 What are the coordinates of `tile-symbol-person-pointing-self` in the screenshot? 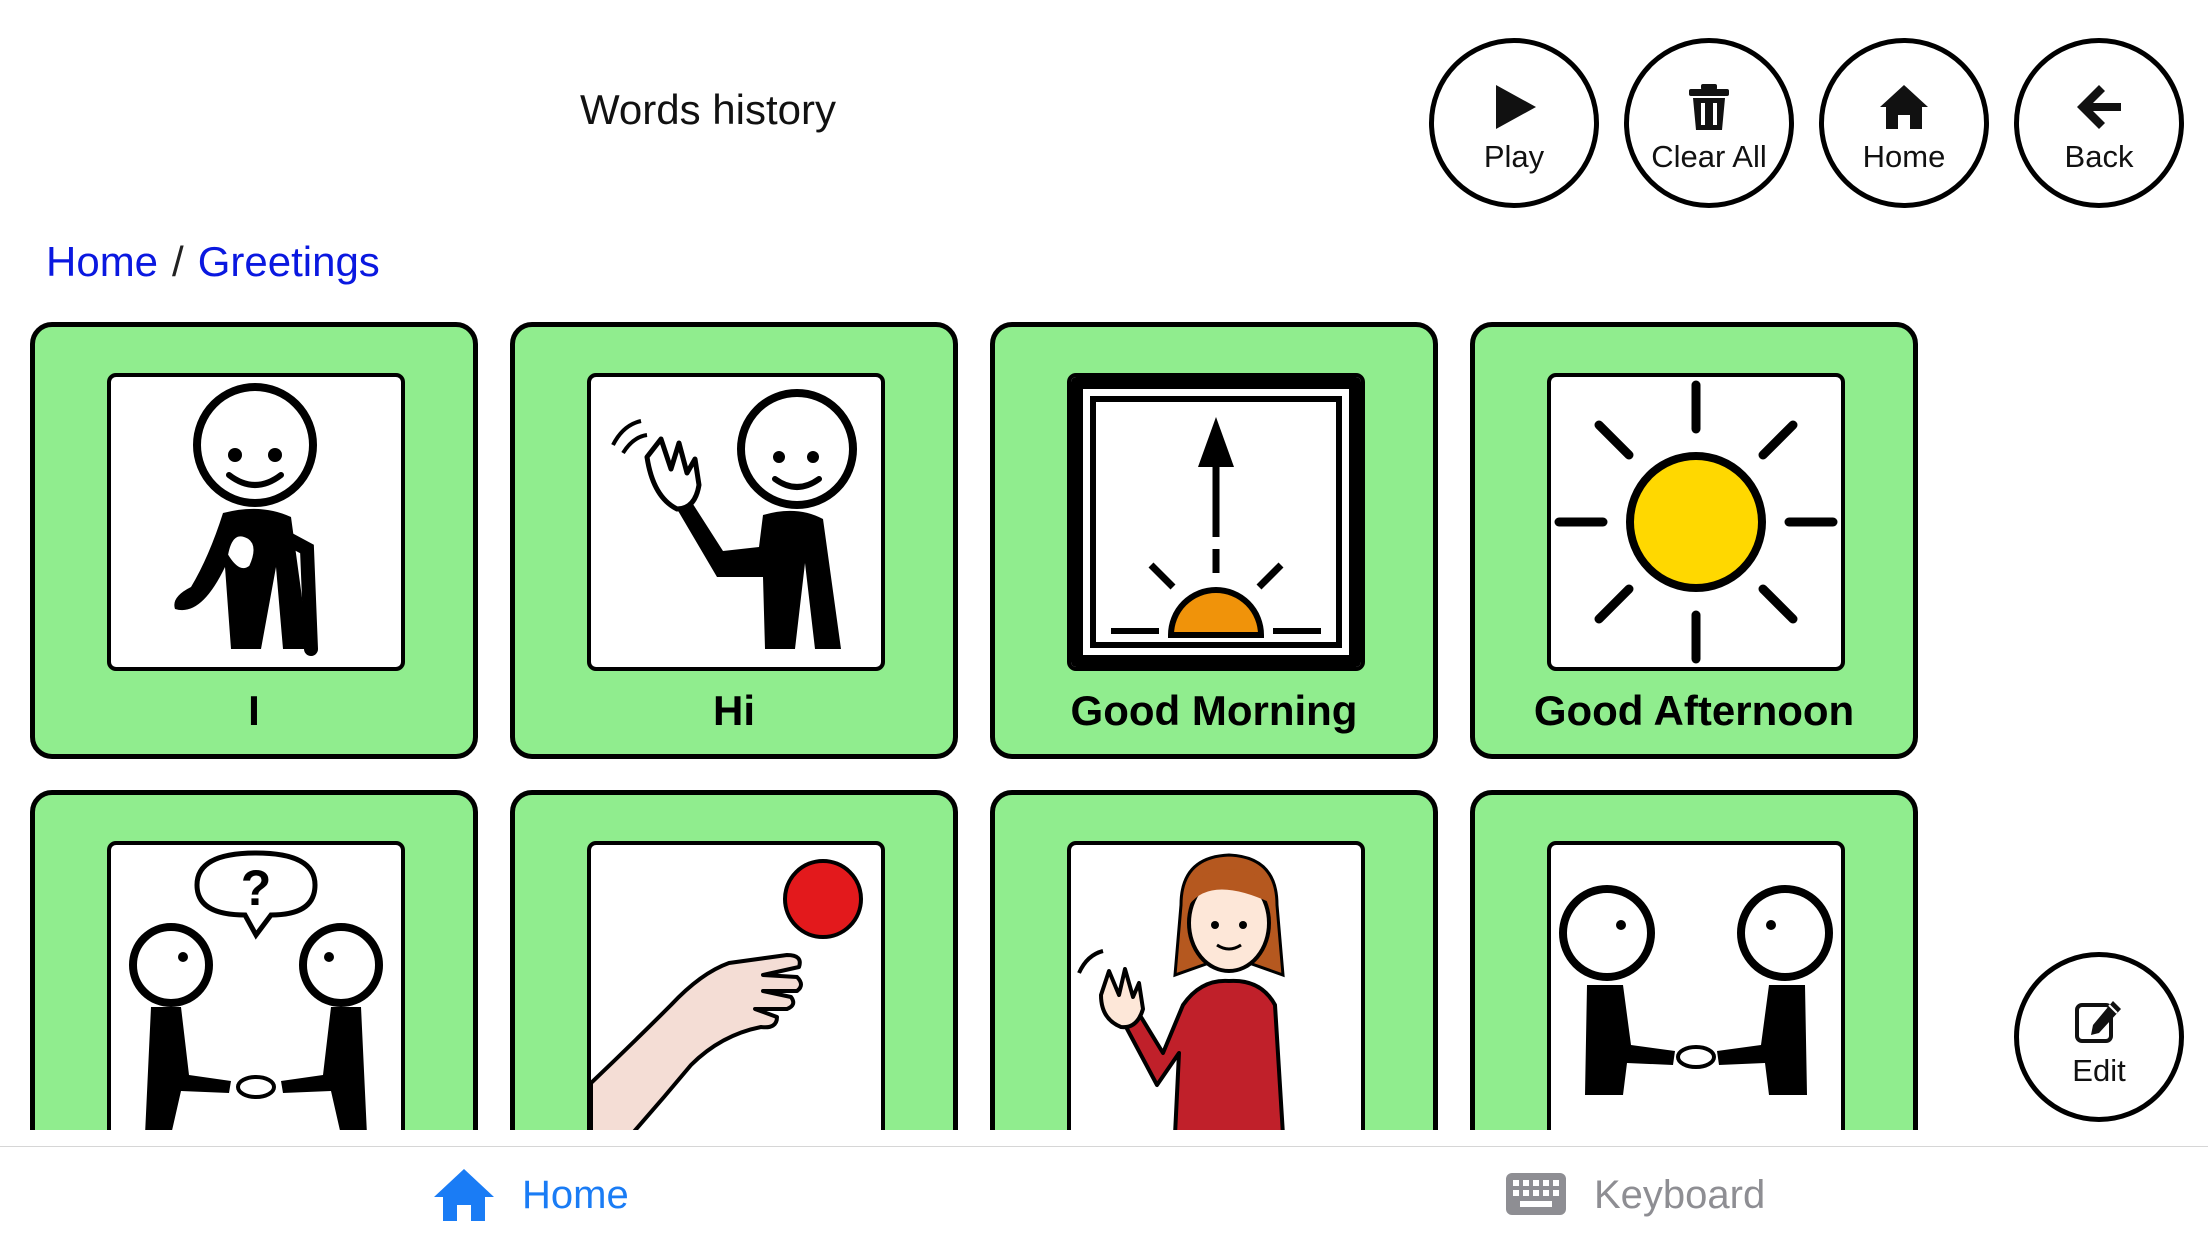 It's located at (256, 522).